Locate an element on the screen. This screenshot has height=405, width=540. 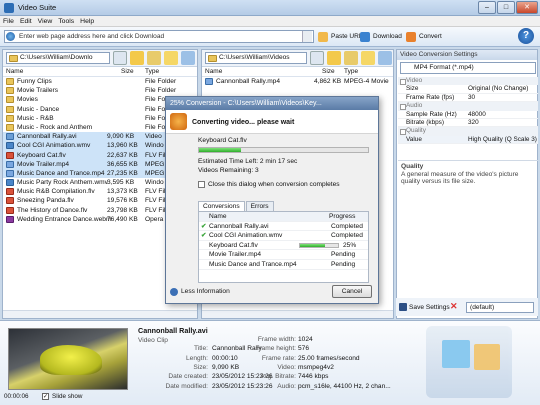
convert-button: Convert is located at coordinates (424, 37).